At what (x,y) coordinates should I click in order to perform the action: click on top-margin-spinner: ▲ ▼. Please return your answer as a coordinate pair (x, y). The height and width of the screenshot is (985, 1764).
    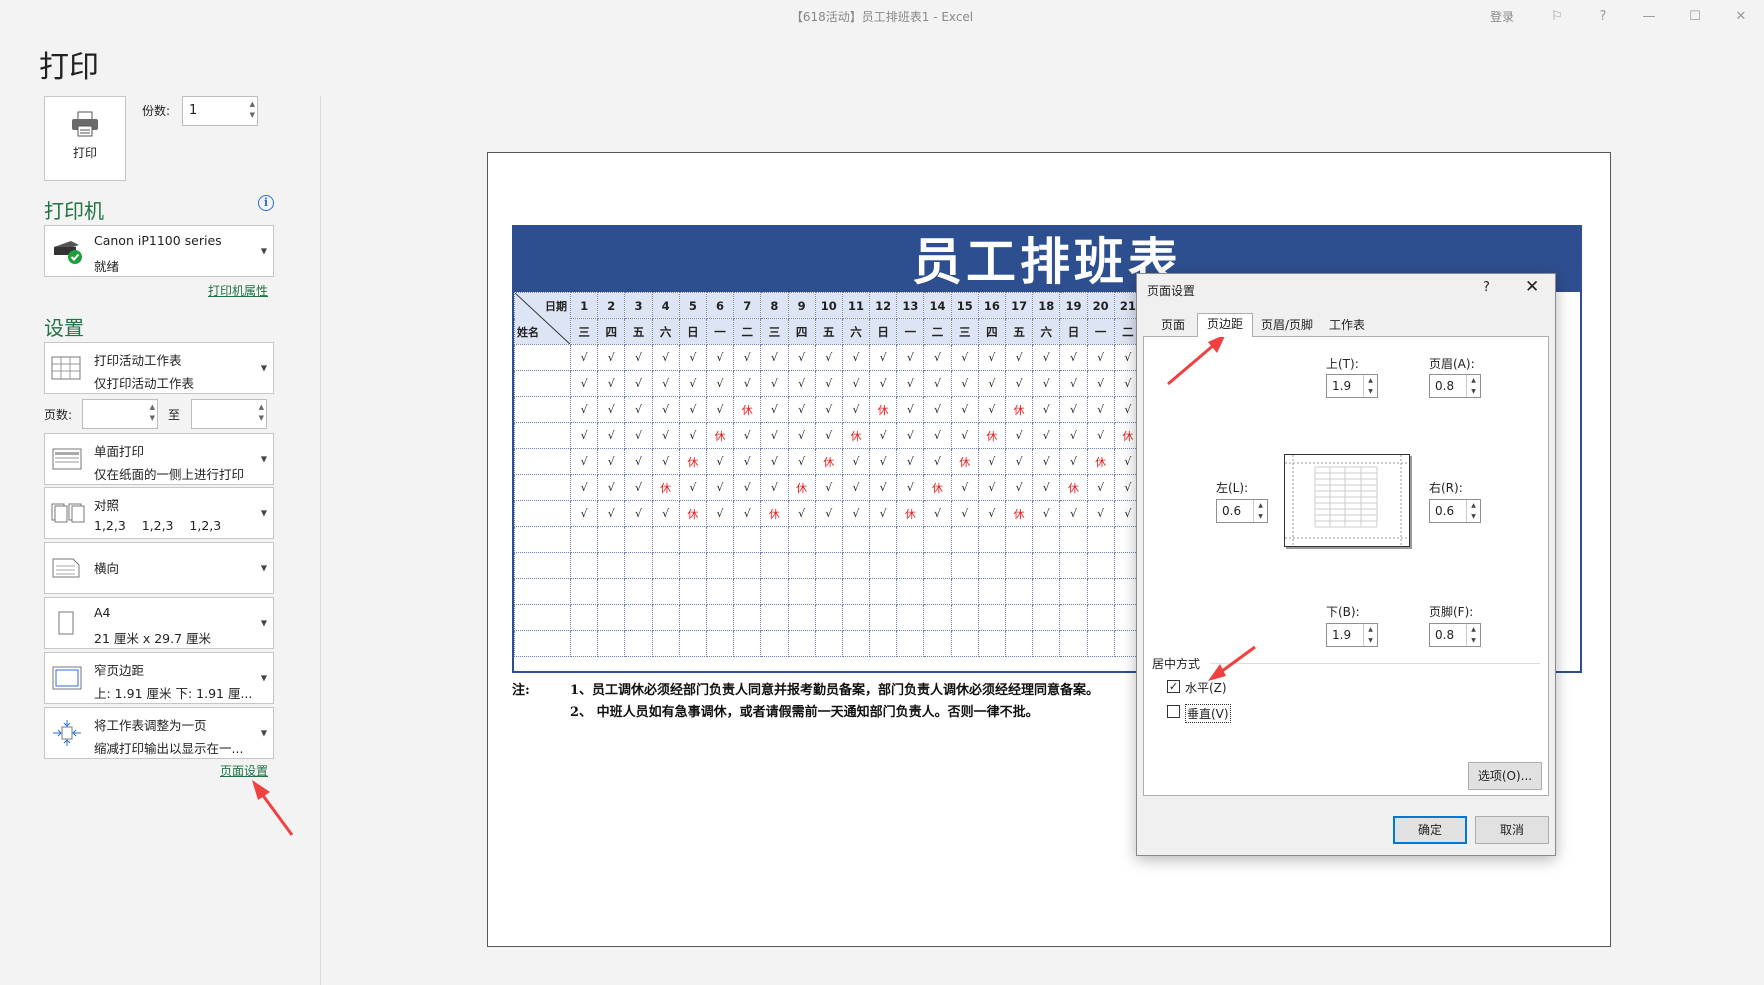
    Looking at the image, I should click on (1370, 386).